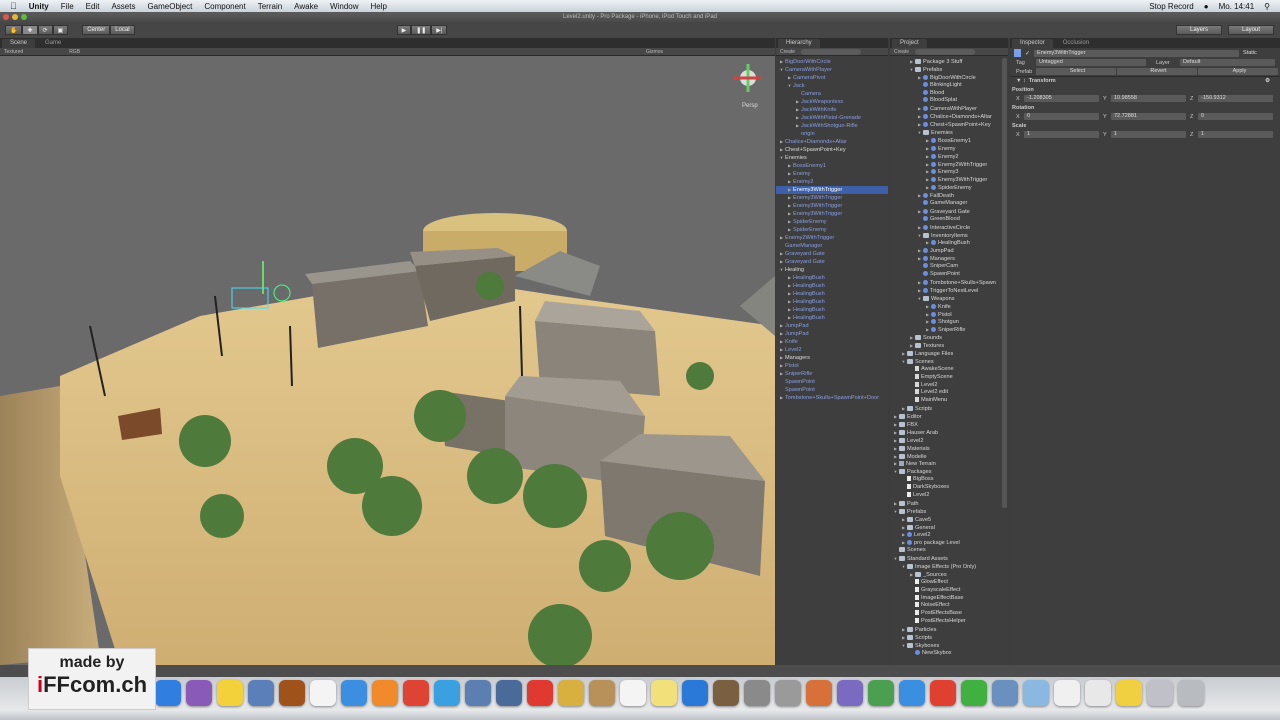  Describe the element at coordinates (949, 346) in the screenshot. I see `project-item: ▶ Textures` at that location.